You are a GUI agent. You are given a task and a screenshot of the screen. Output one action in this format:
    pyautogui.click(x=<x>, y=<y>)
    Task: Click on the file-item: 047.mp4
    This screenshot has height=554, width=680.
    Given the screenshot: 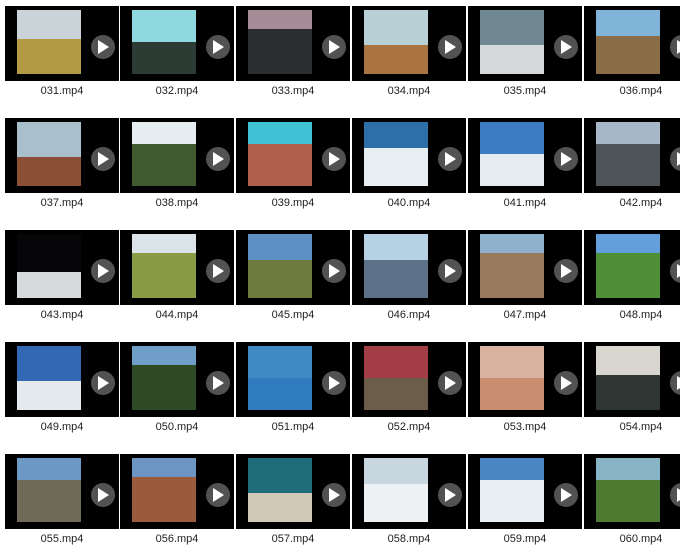 What is the action you would take?
    pyautogui.click(x=525, y=280)
    